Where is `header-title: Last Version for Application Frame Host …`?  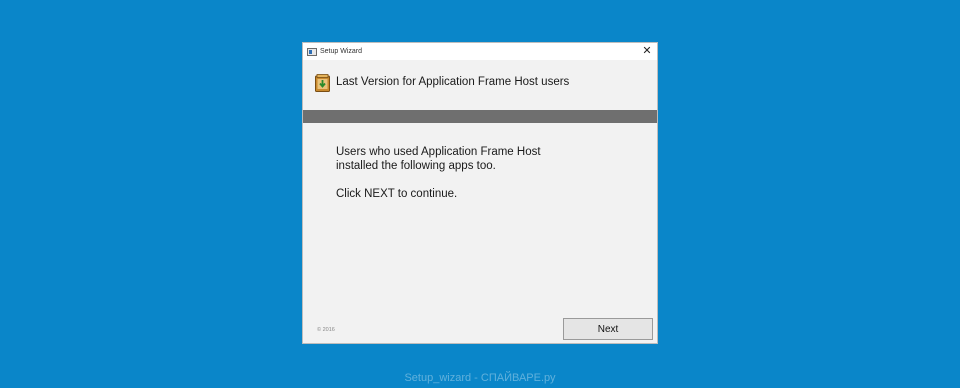 header-title: Last Version for Application Frame Host … is located at coordinates (453, 82).